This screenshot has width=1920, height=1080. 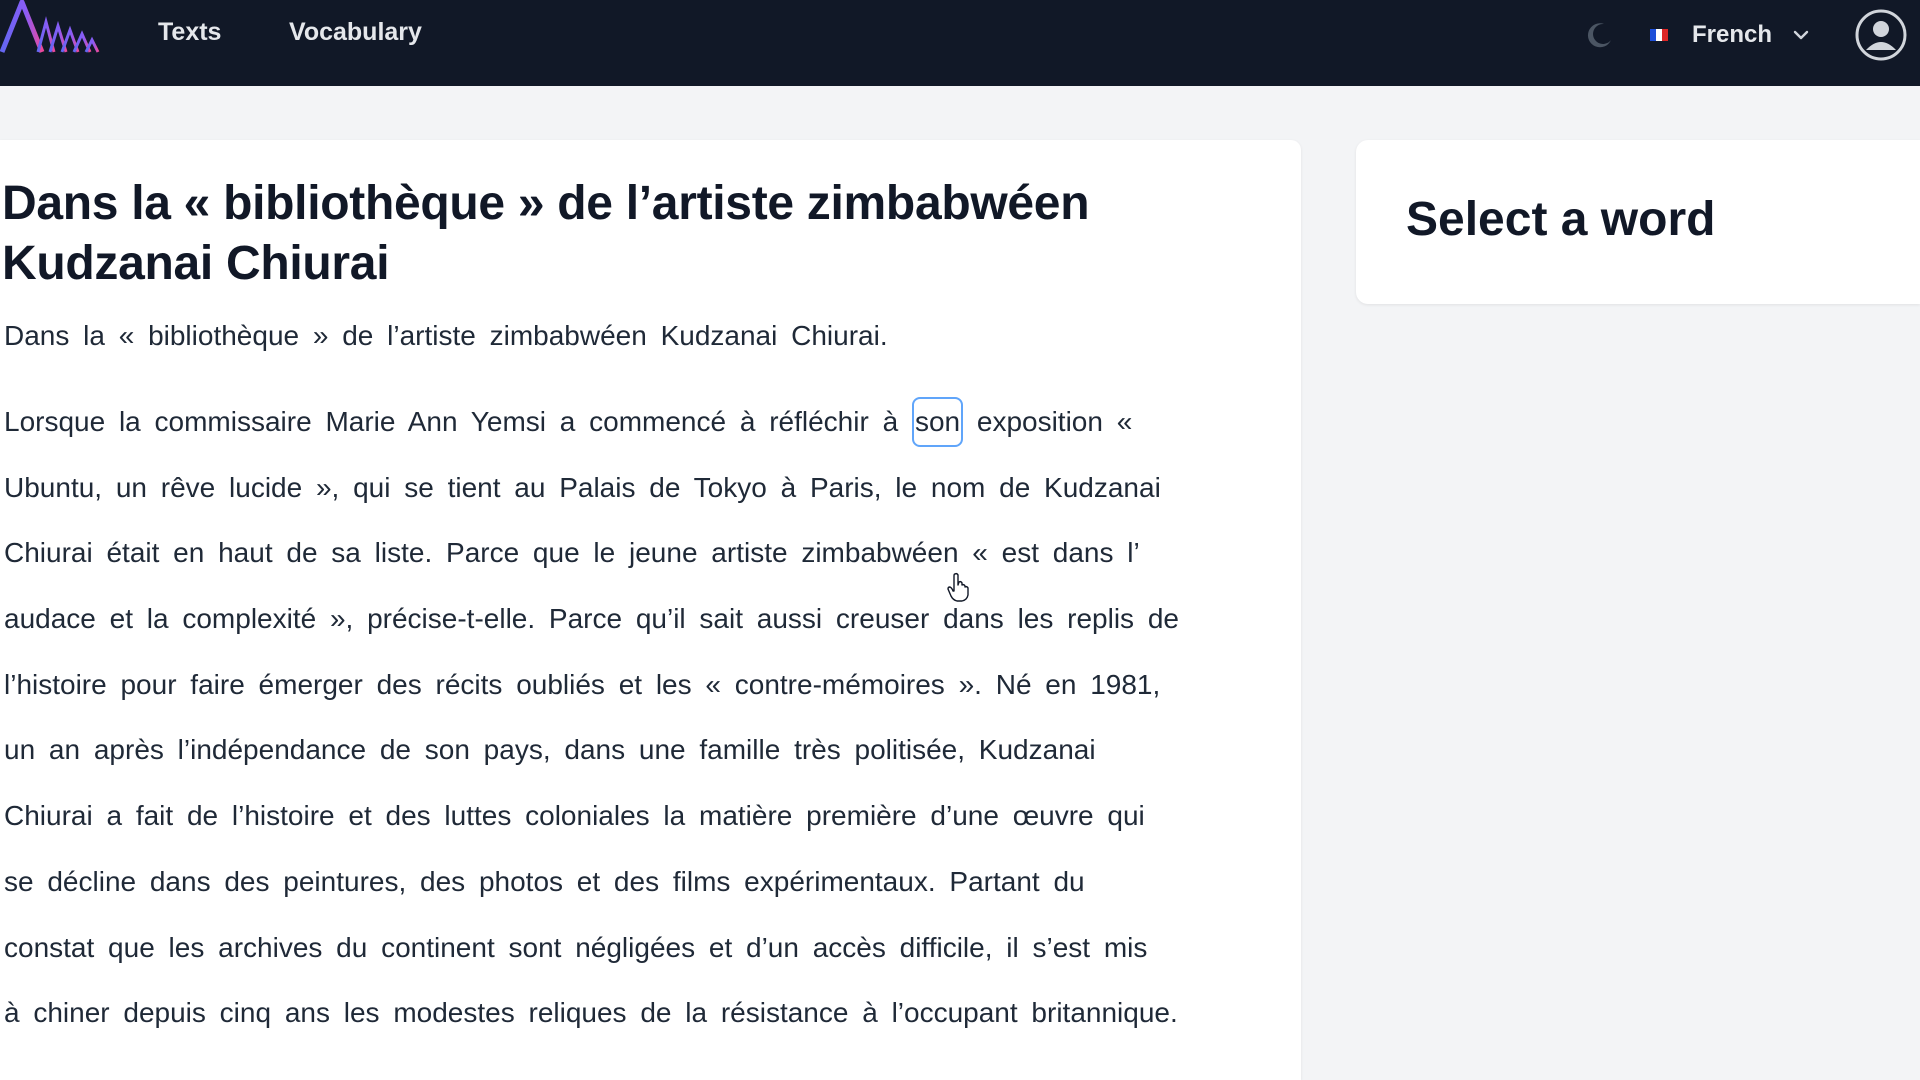 What do you see at coordinates (1801, 35) in the screenshot?
I see `chevron-down-icon` at bounding box center [1801, 35].